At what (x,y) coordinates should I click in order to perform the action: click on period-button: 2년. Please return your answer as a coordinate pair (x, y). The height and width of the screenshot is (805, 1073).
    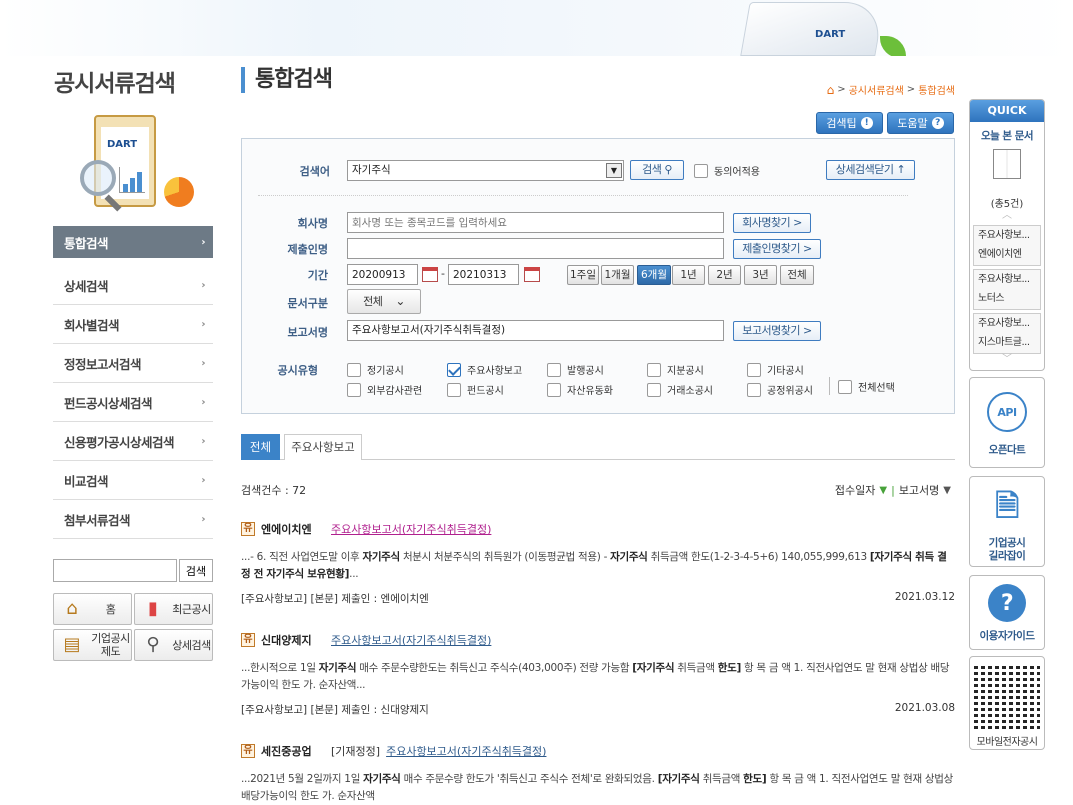
    Looking at the image, I should click on (724, 275).